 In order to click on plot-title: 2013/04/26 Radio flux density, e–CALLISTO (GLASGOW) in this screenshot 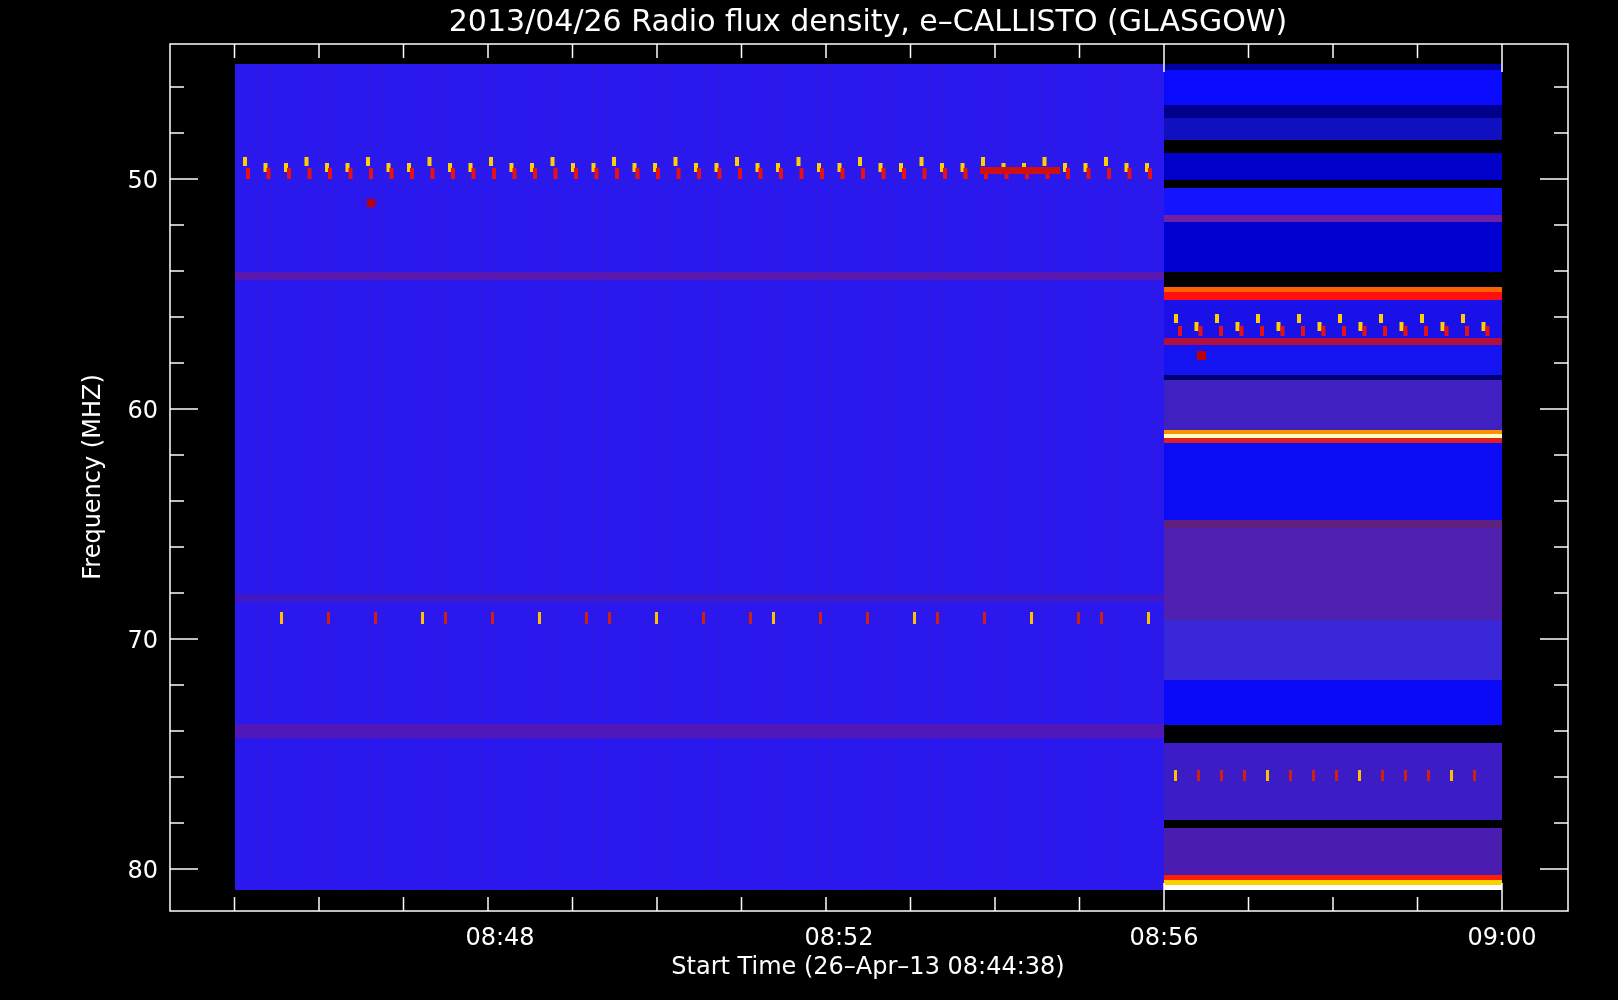, I will do `click(868, 20)`.